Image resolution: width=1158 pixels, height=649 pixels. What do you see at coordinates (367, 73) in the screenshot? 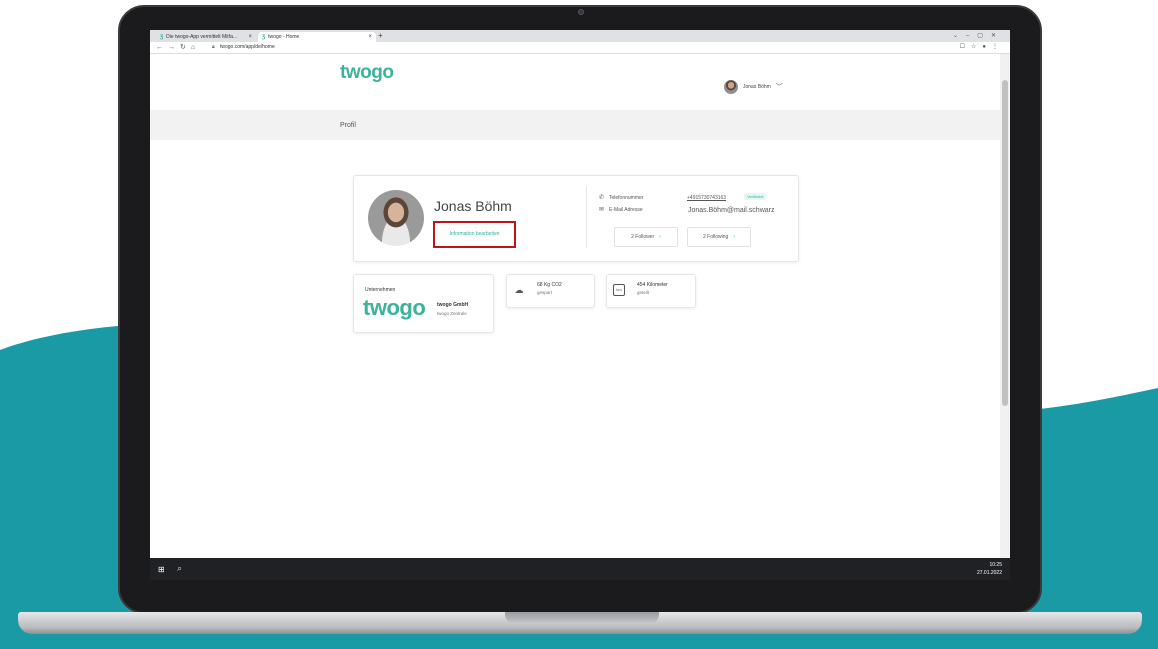
I see `twogo-logo: twogo` at bounding box center [367, 73].